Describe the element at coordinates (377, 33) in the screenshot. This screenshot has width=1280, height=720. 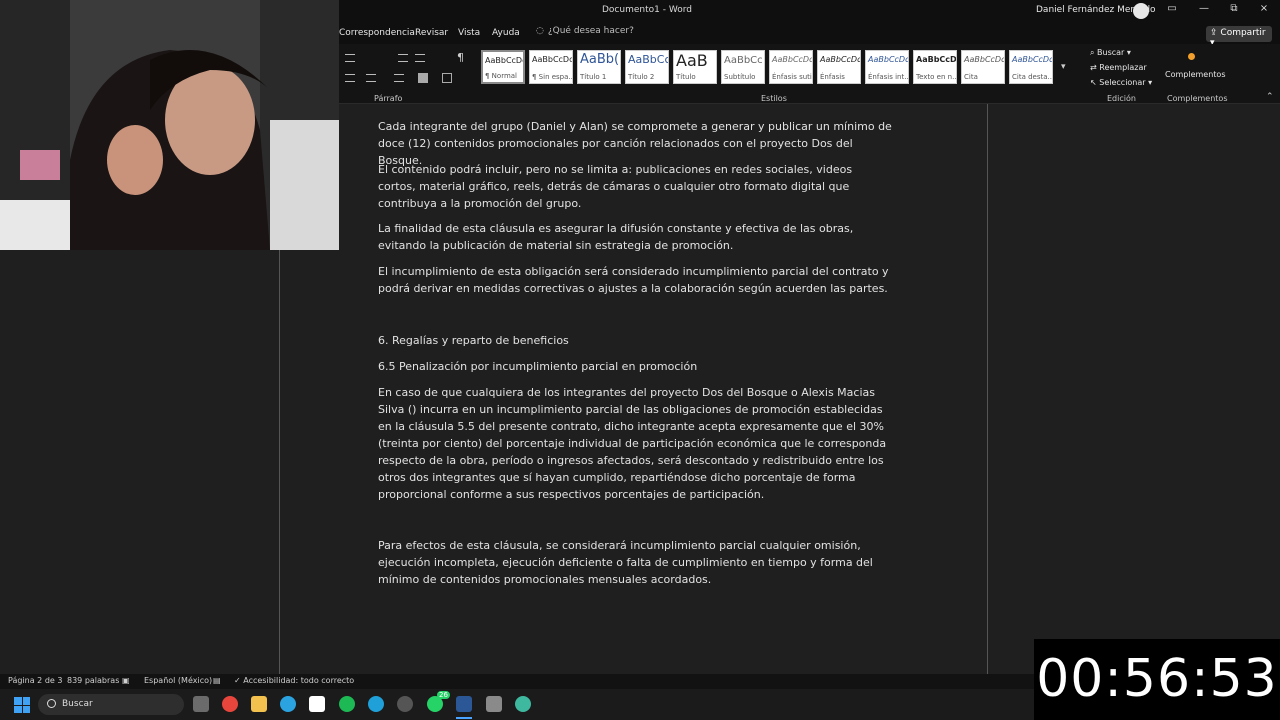
I see `tab-correspondencia: Correspondencia` at that location.